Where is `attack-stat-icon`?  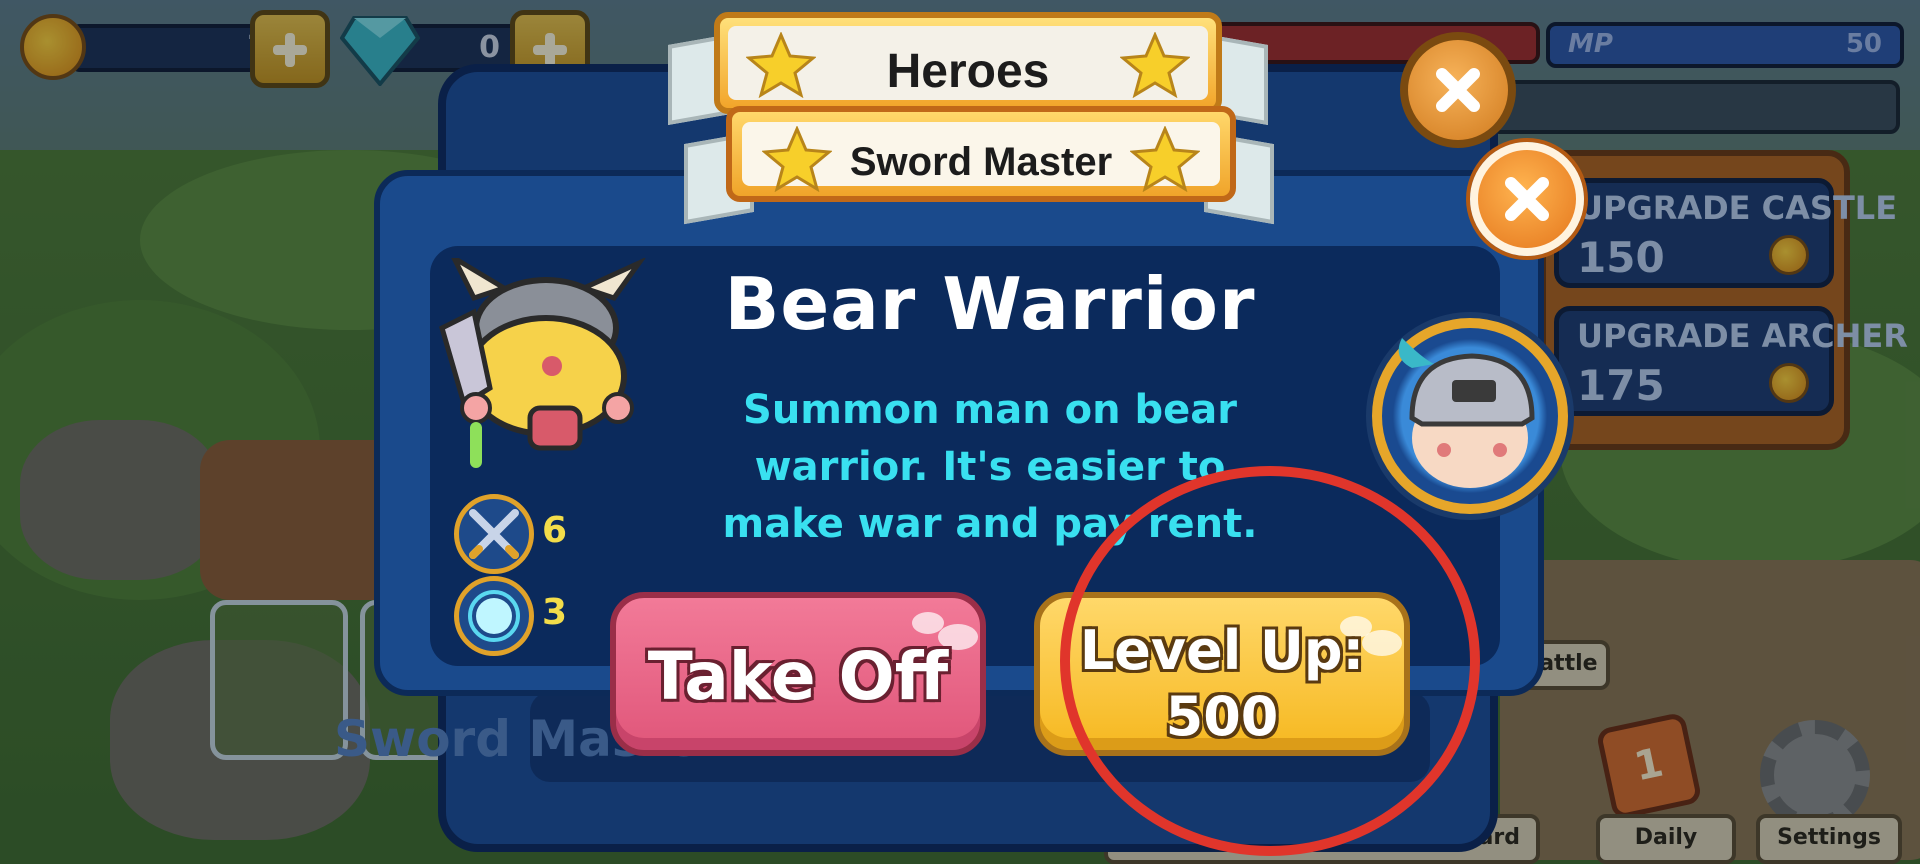 attack-stat-icon is located at coordinates (494, 534).